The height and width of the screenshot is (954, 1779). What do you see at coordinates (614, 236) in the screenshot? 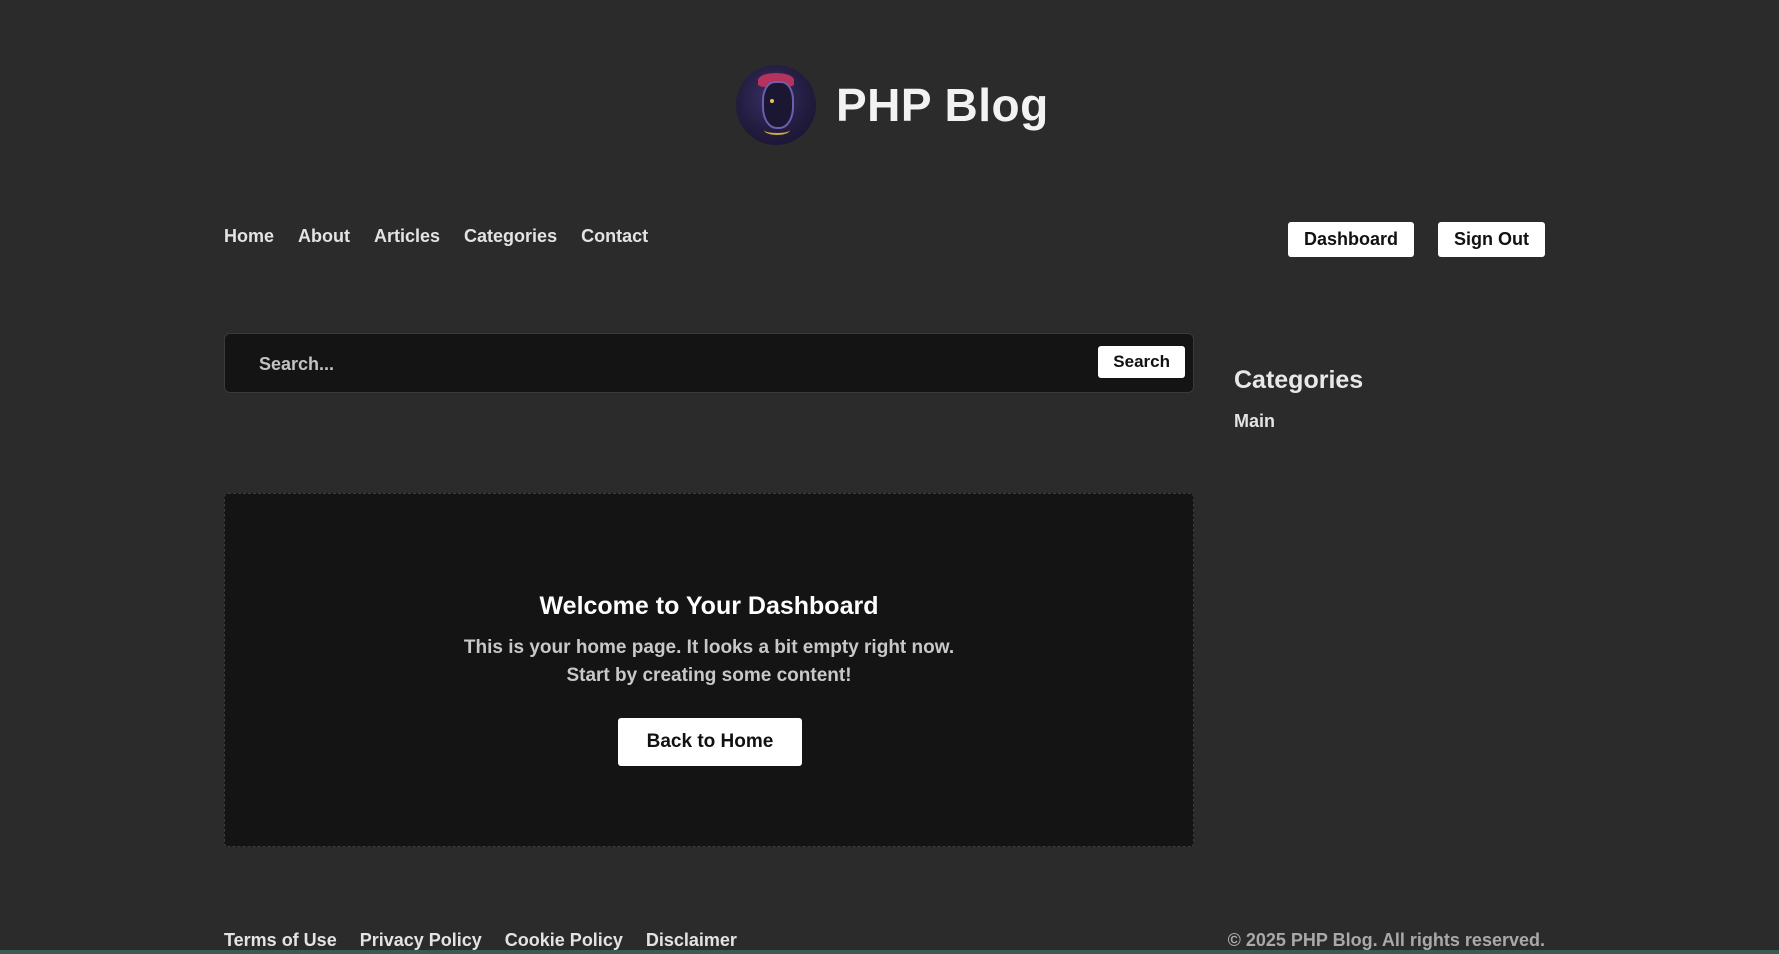
I see `nav-item-contact: Contact` at bounding box center [614, 236].